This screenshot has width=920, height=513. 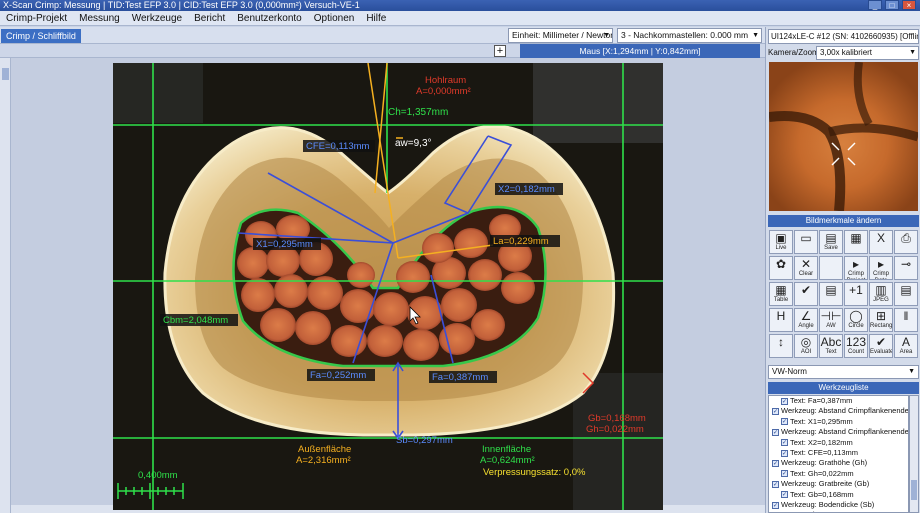 I want to click on window-controls: _ □ ×, so click(x=892, y=5).